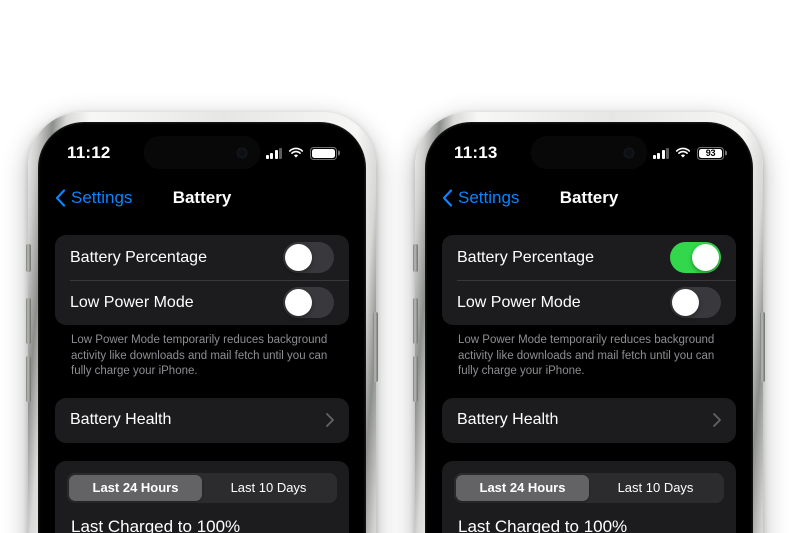  I want to click on battery-full-icon: 93, so click(710, 153).